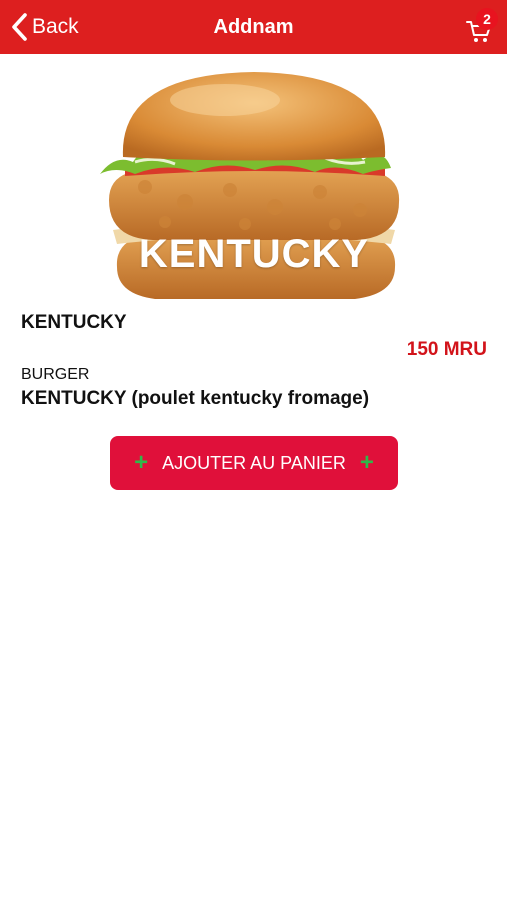 Image resolution: width=507 pixels, height=900 pixels. Describe the element at coordinates (55, 26) in the screenshot. I see `back-label: Back` at that location.